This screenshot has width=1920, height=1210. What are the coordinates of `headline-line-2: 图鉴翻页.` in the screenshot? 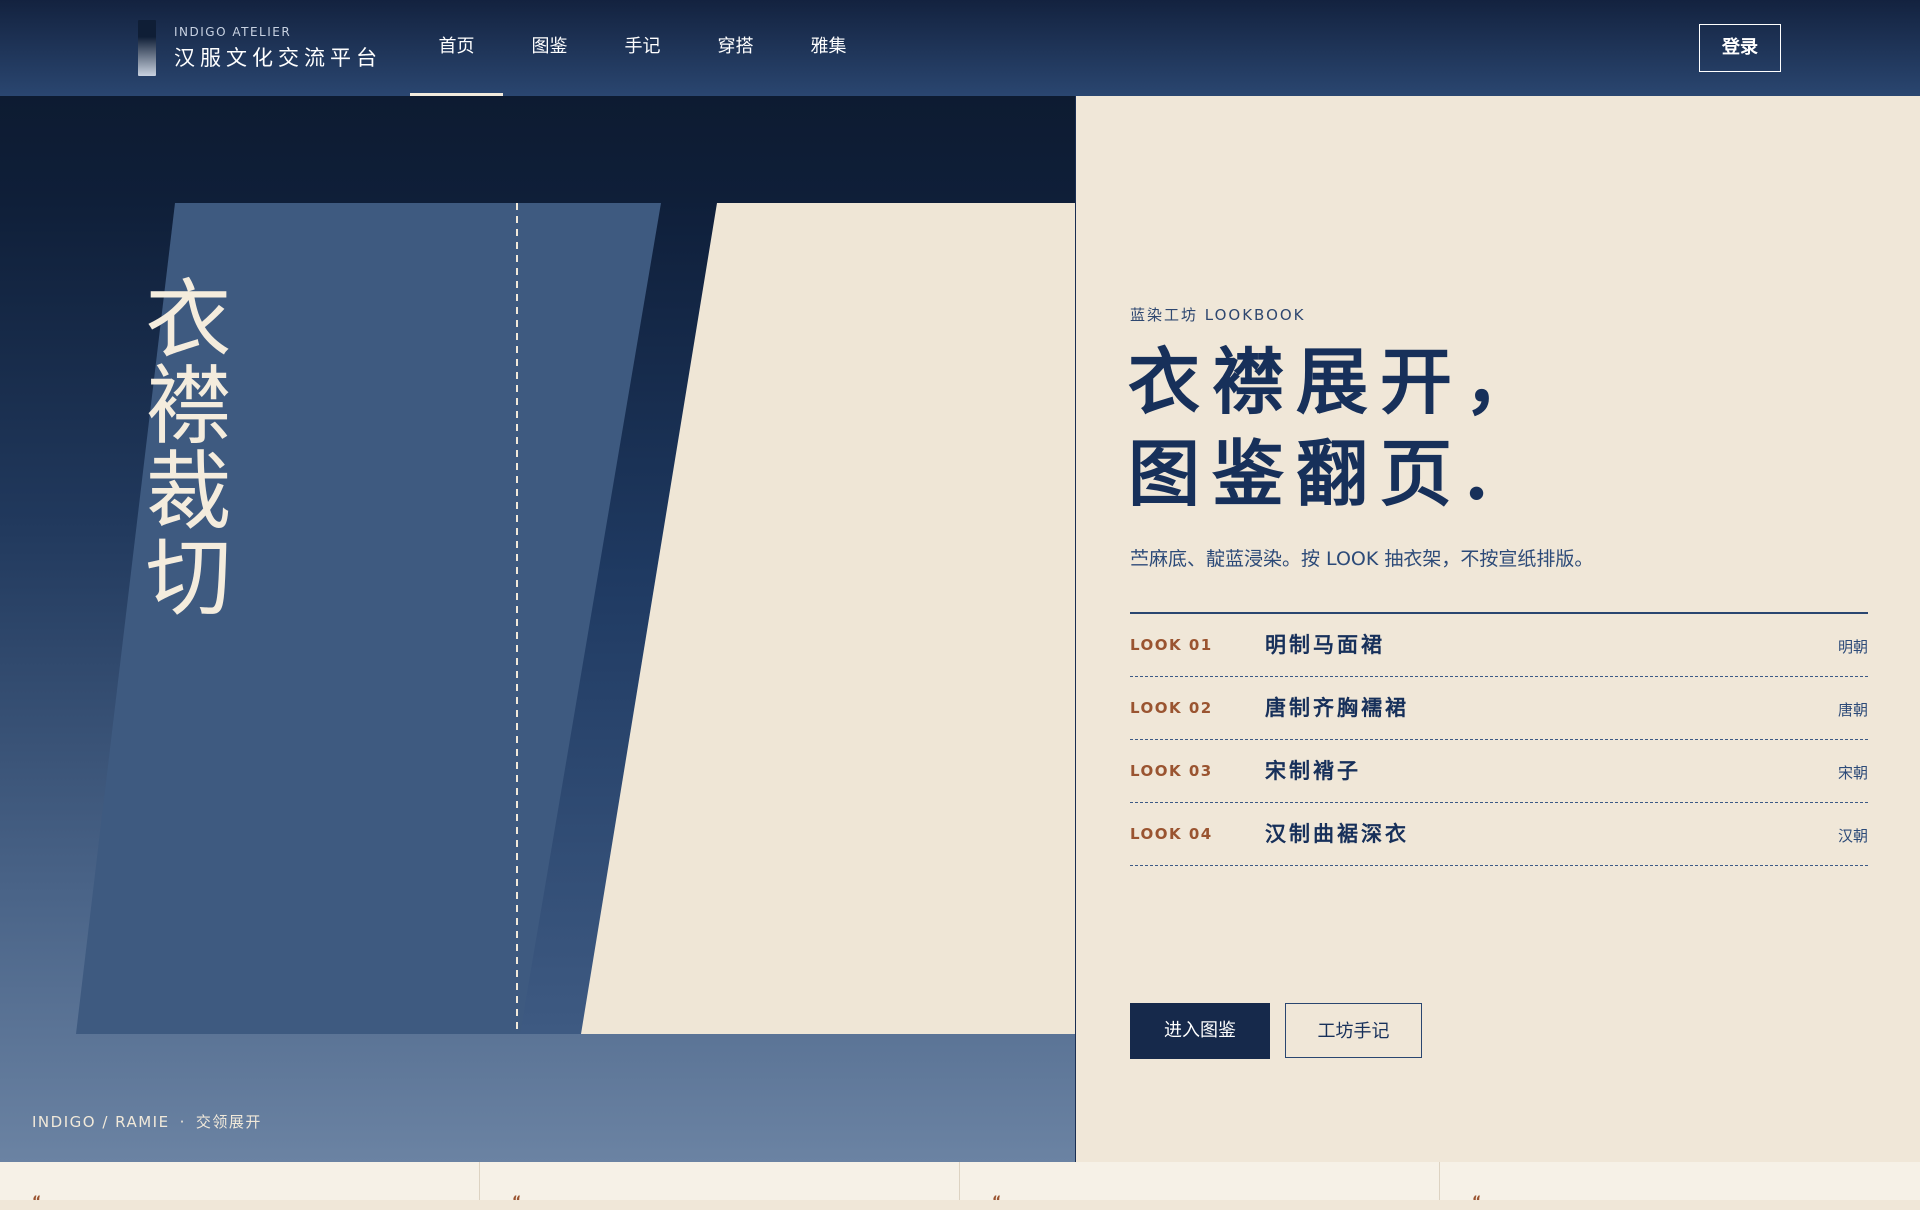 It's located at (1315, 473).